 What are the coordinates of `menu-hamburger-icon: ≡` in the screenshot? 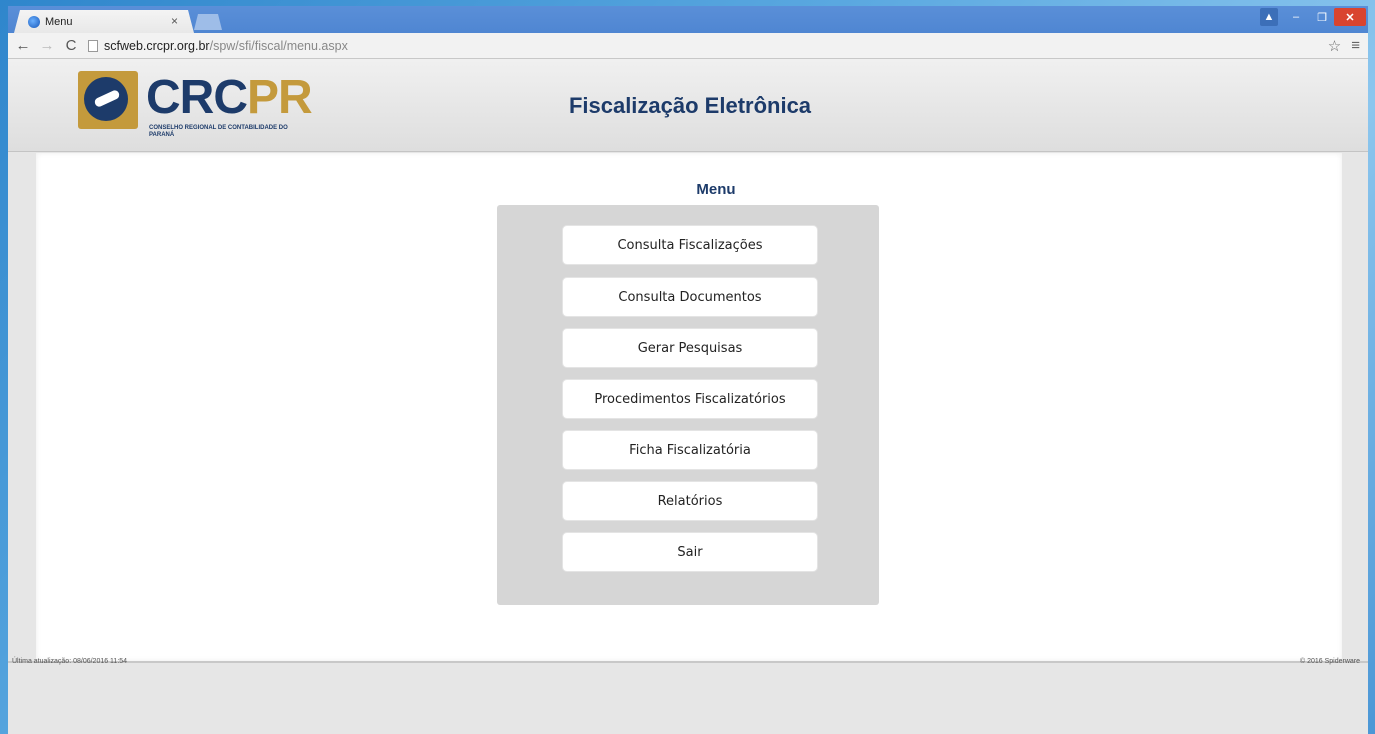 It's located at (1355, 46).